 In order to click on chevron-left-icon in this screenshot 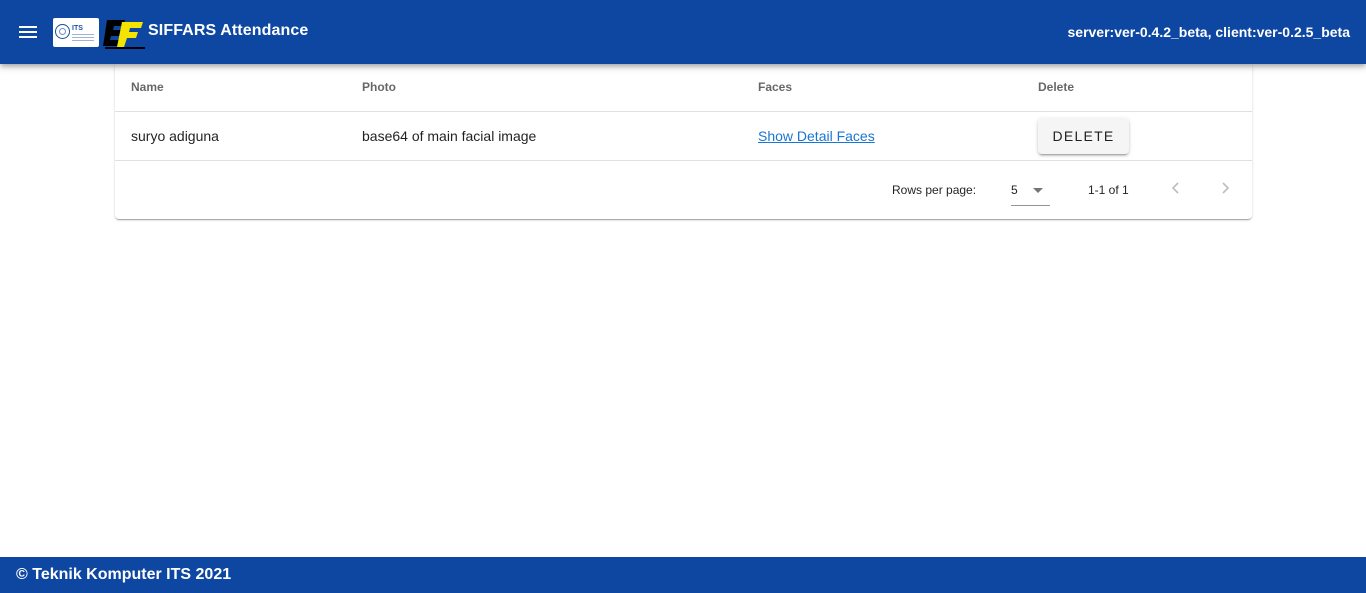, I will do `click(1175, 188)`.